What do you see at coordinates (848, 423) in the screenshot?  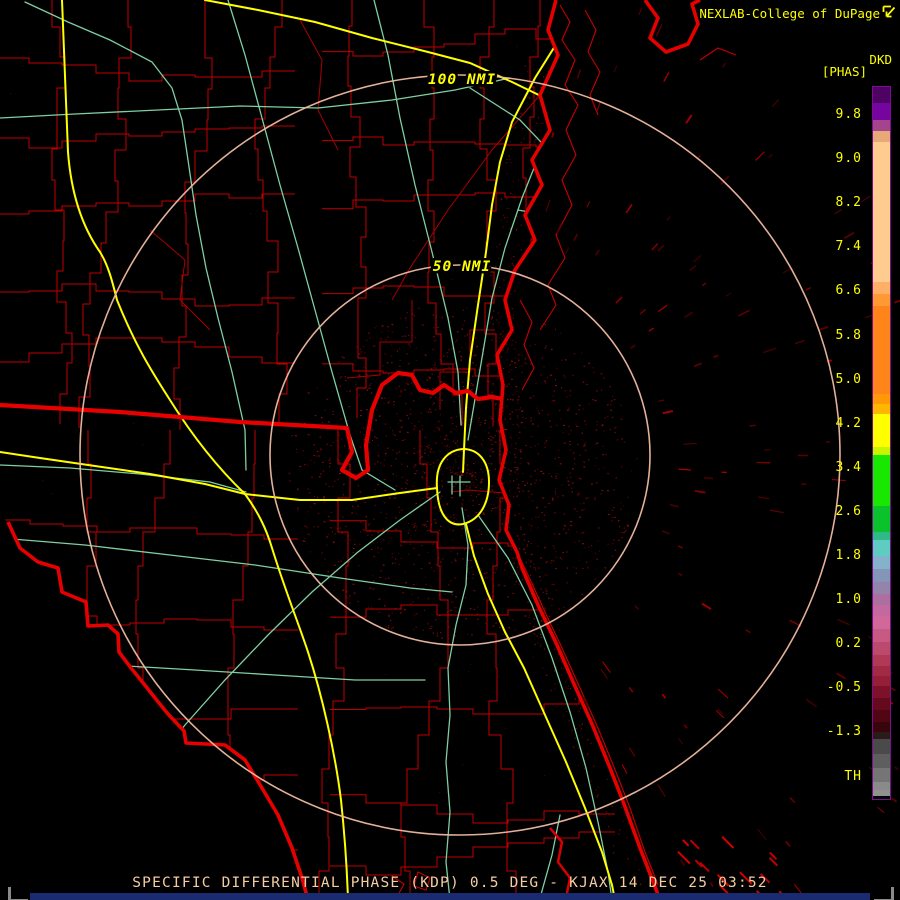 I see `color-scale-tick-label: 4.2` at bounding box center [848, 423].